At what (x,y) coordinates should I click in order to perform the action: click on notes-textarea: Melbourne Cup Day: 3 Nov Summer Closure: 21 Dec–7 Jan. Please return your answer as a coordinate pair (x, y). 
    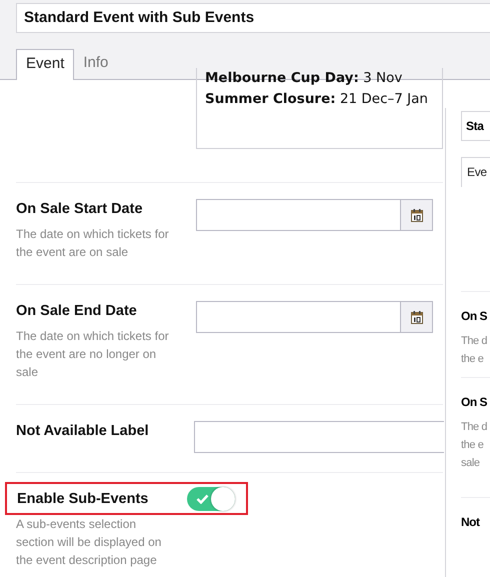
    Looking at the image, I should click on (319, 108).